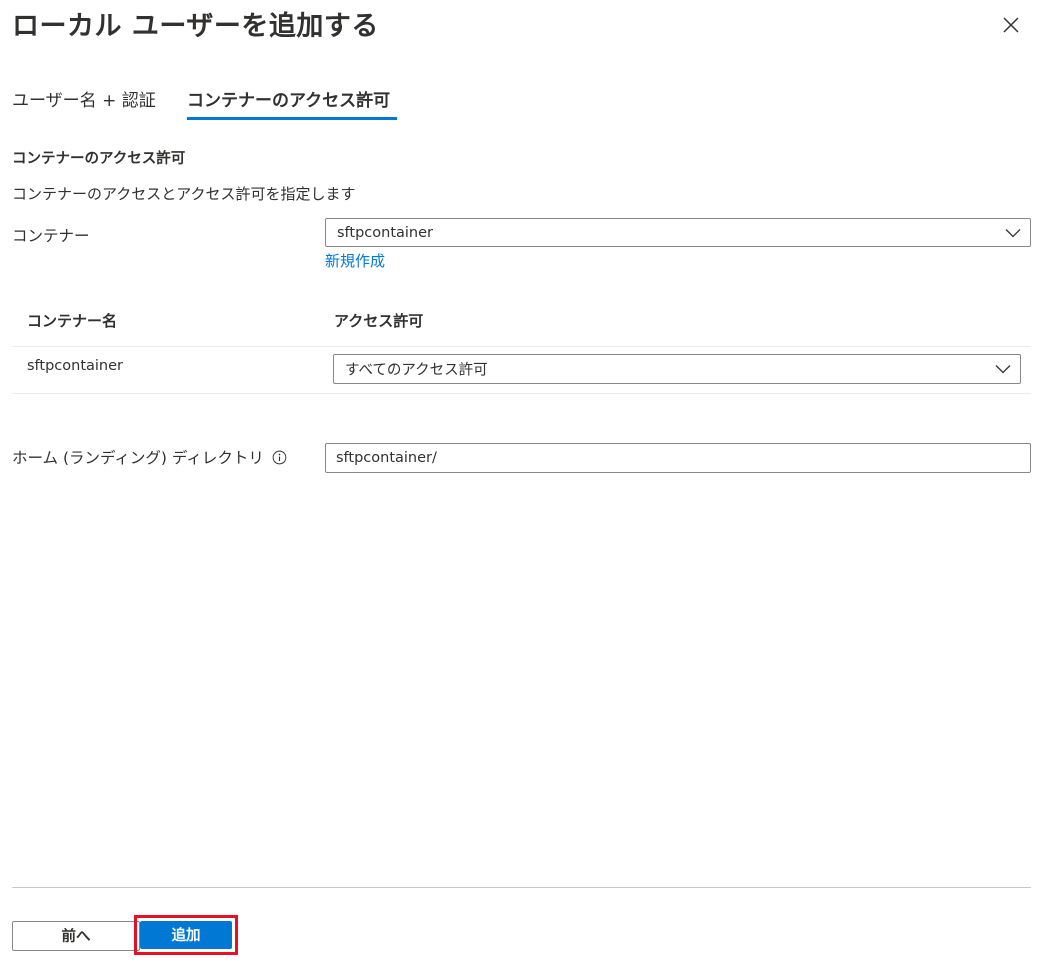 This screenshot has width=1050, height=969. What do you see at coordinates (184, 194) in the screenshot?
I see `section-description: コンテナーのアクセスとアクセス許可を指定します` at bounding box center [184, 194].